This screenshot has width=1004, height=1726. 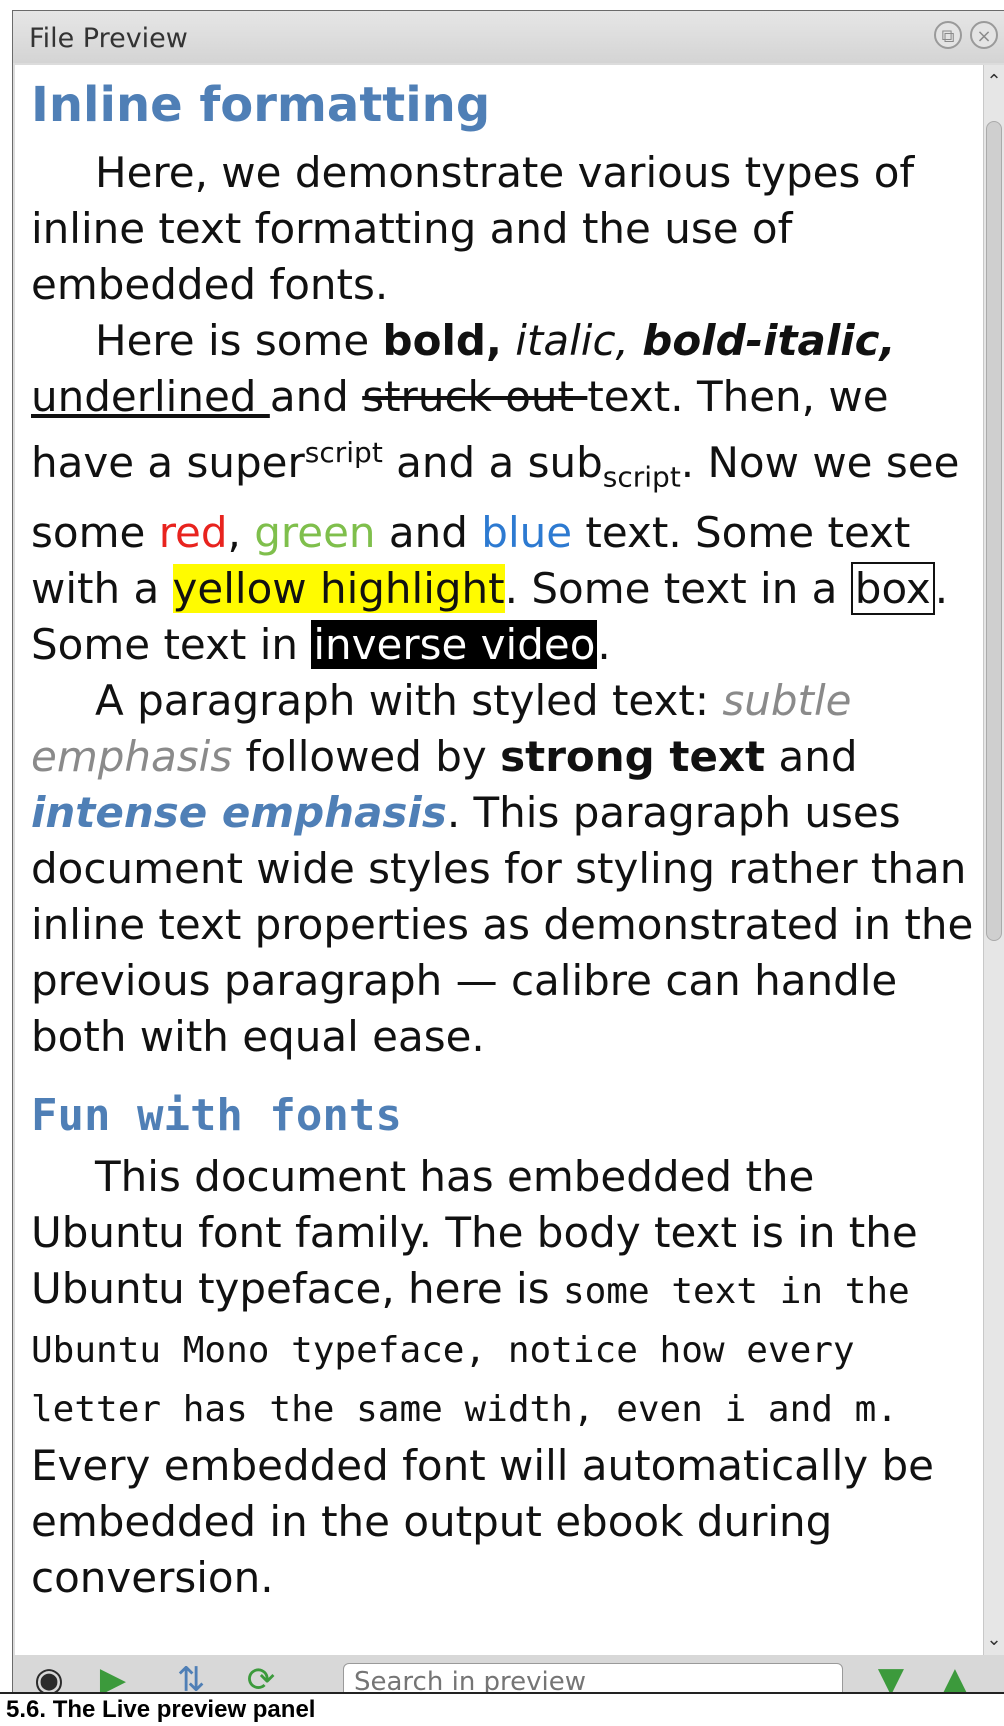 I want to click on underlined-text: underlined, so click(x=150, y=396).